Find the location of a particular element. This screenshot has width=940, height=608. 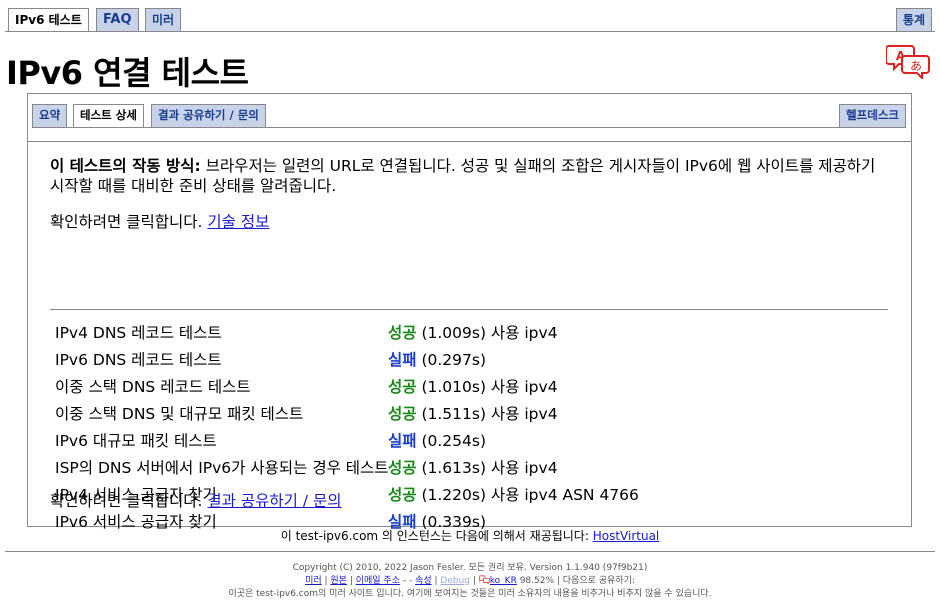

footer-mirror-link: 미러 is located at coordinates (313, 581).